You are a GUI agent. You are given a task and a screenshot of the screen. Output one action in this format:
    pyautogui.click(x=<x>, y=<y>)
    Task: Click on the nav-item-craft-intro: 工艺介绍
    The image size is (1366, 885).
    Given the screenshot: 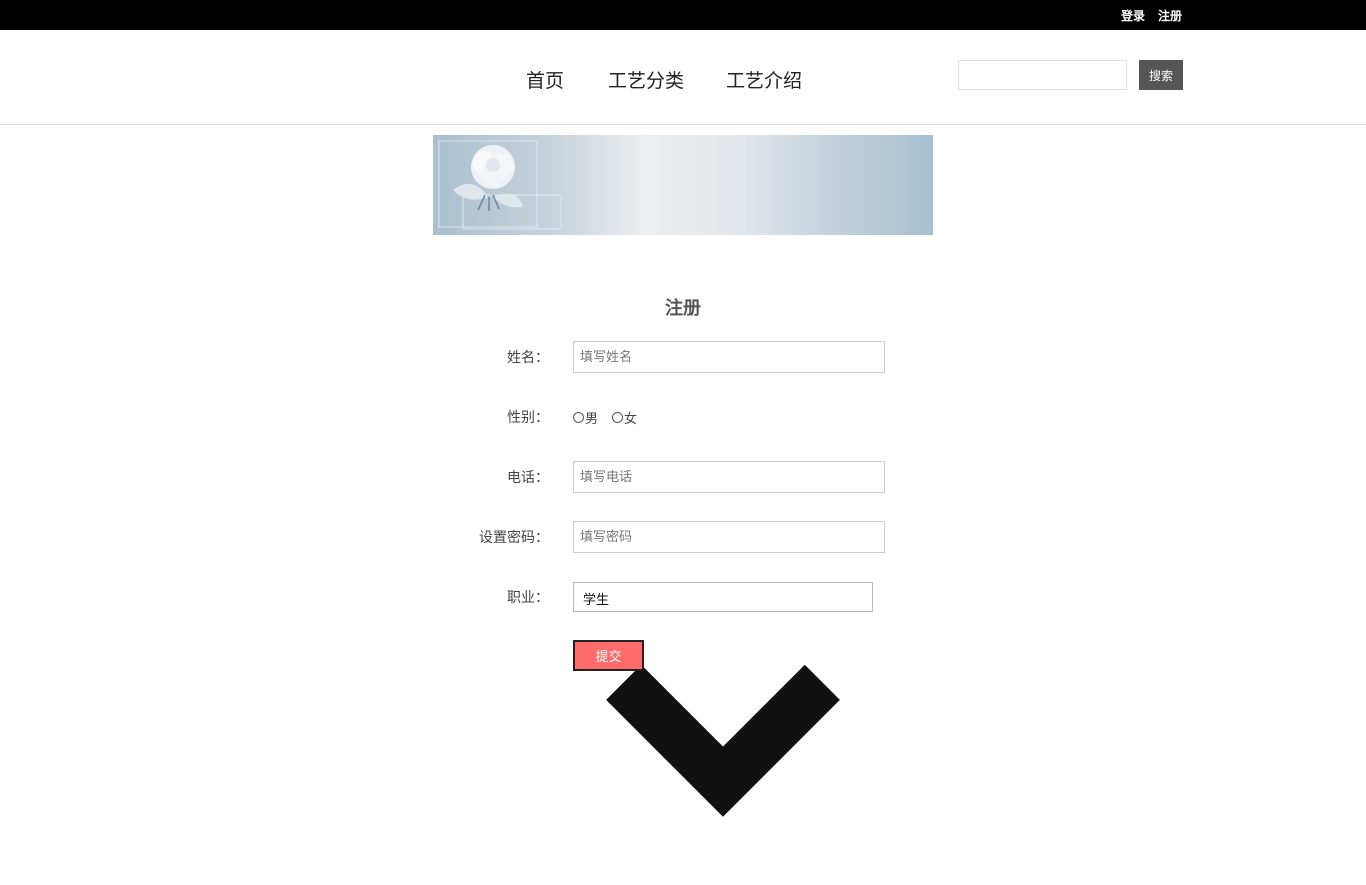 What is the action you would take?
    pyautogui.click(x=764, y=79)
    